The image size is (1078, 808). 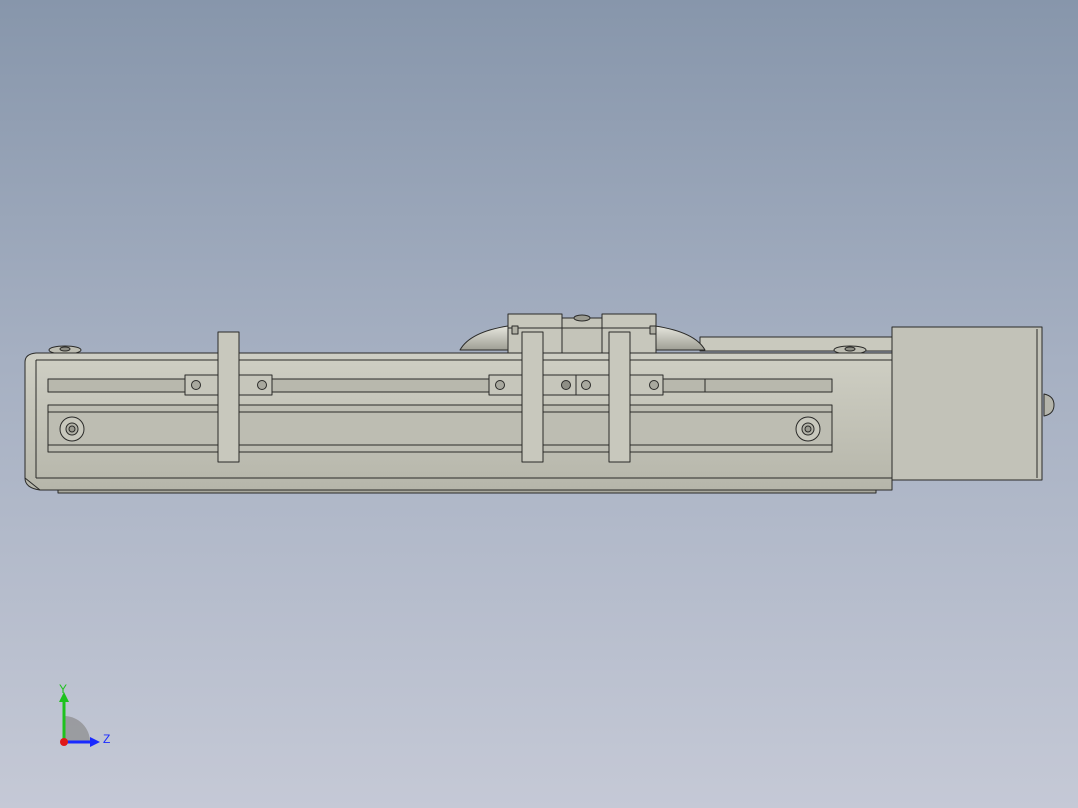 I want to click on motor-housing, so click(x=967, y=403).